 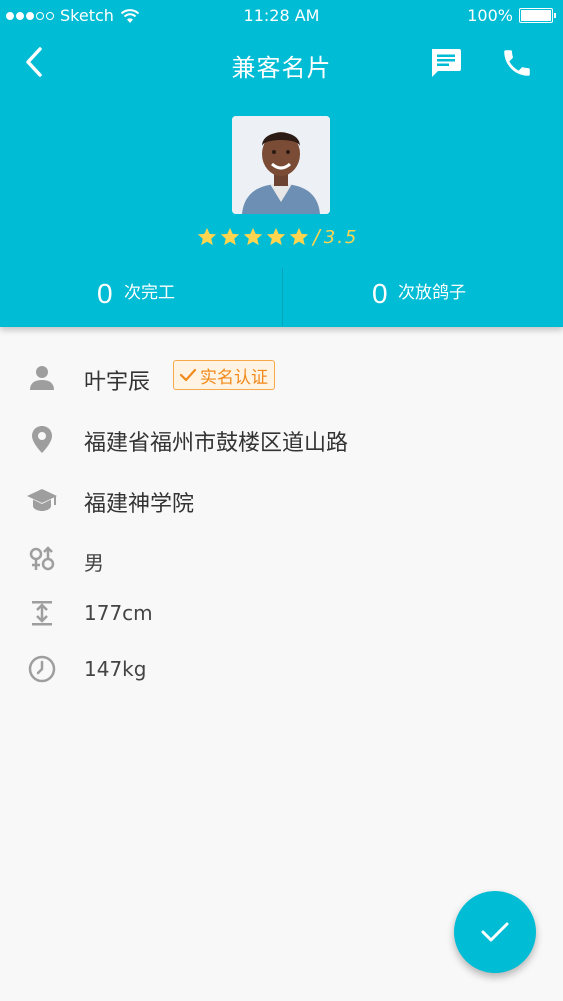 What do you see at coordinates (281, 378) in the screenshot?
I see `info-row-name: 叶宇辰 实名认证` at bounding box center [281, 378].